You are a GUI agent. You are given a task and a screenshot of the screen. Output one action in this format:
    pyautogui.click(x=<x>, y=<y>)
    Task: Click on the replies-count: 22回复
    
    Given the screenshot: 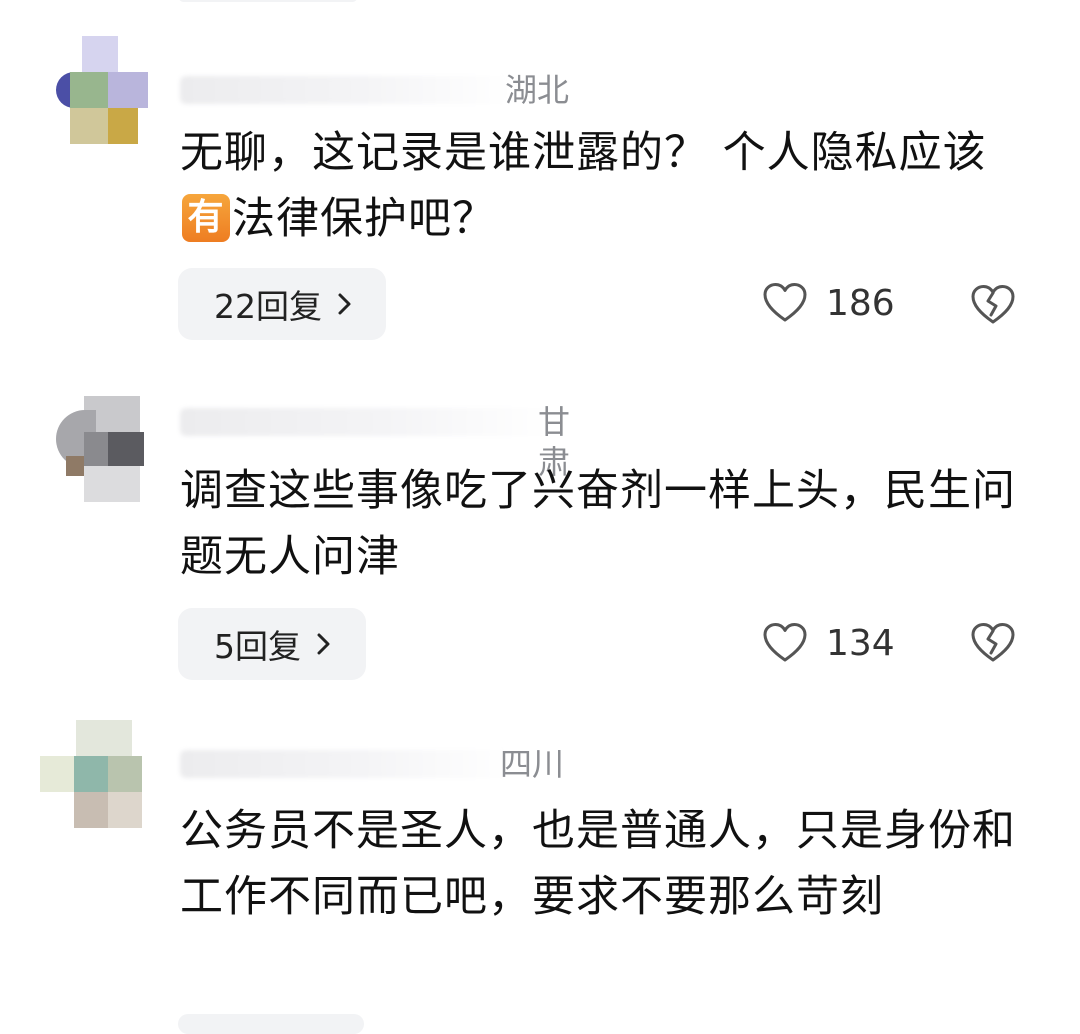 What is the action you would take?
    pyautogui.click(x=268, y=306)
    